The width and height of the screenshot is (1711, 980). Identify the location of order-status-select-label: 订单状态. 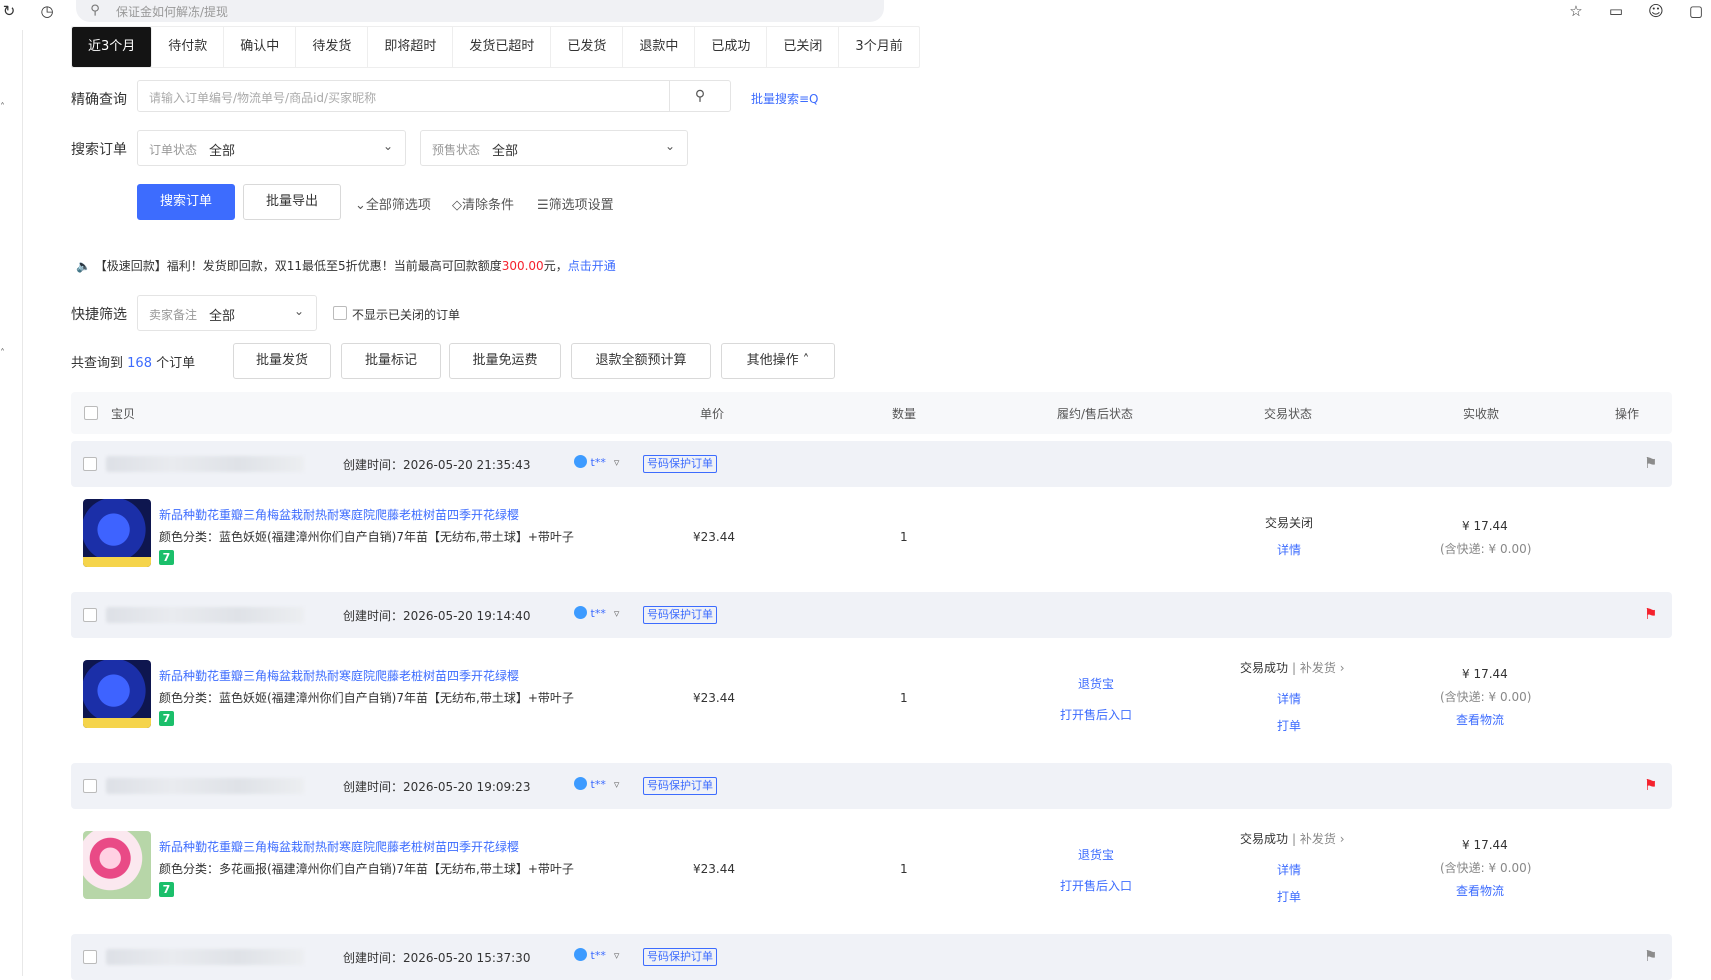
(173, 150).